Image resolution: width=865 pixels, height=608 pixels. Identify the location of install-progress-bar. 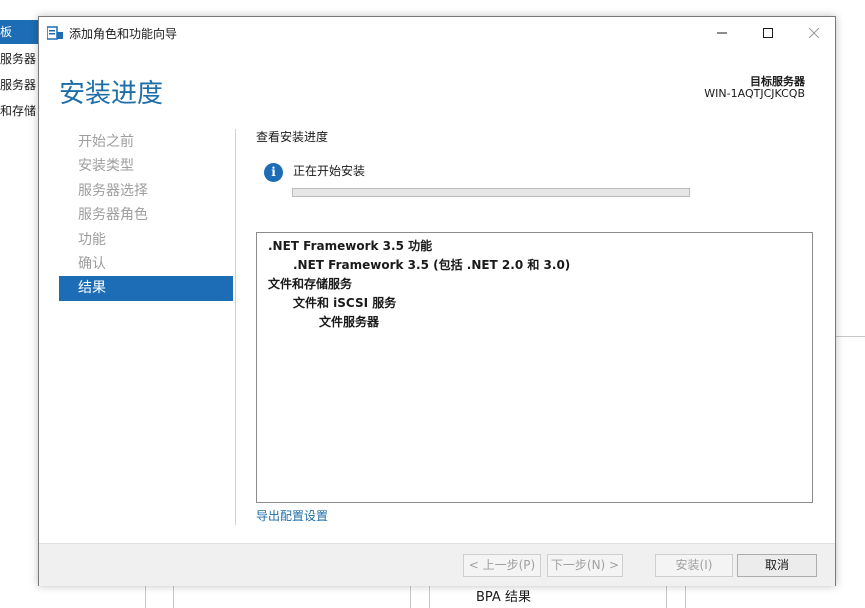
(491, 192).